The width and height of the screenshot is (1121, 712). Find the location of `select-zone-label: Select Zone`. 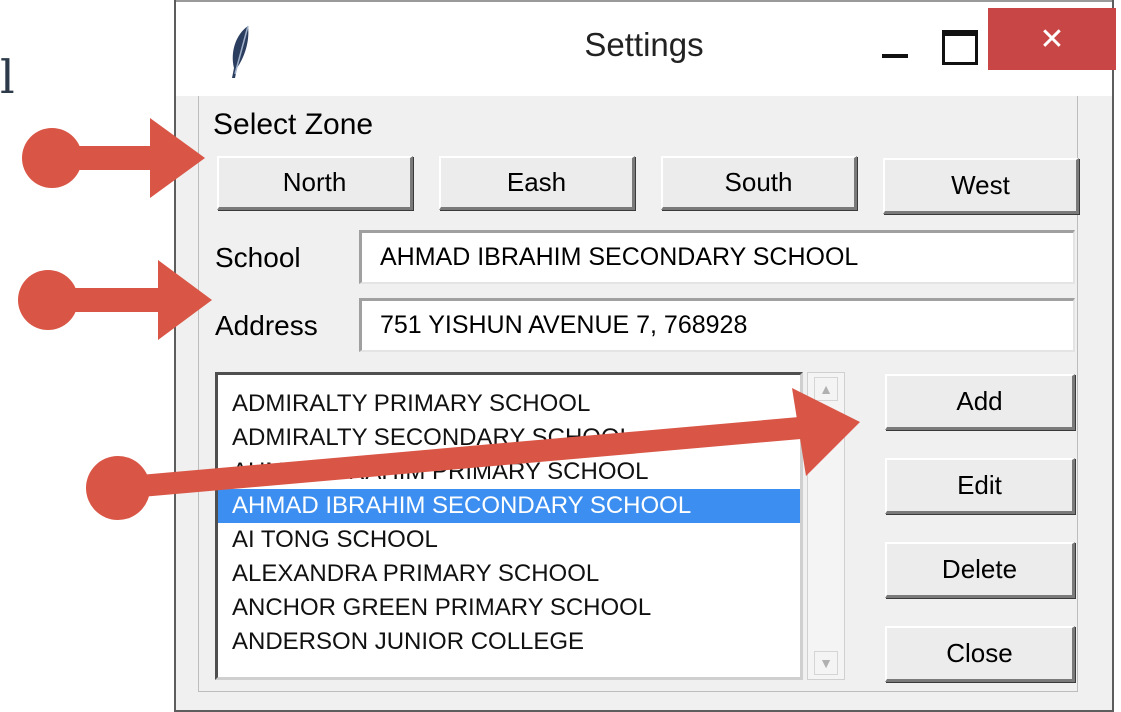

select-zone-label: Select Zone is located at coordinates (293, 124).